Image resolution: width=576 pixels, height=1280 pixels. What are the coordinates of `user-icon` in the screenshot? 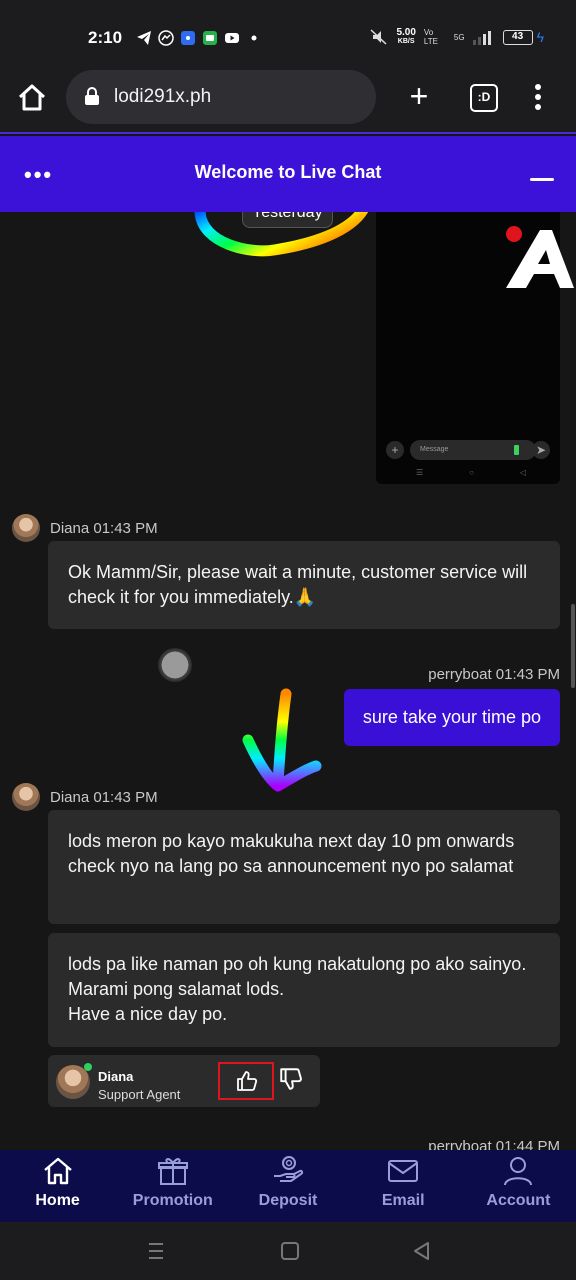 It's located at (518, 1171).